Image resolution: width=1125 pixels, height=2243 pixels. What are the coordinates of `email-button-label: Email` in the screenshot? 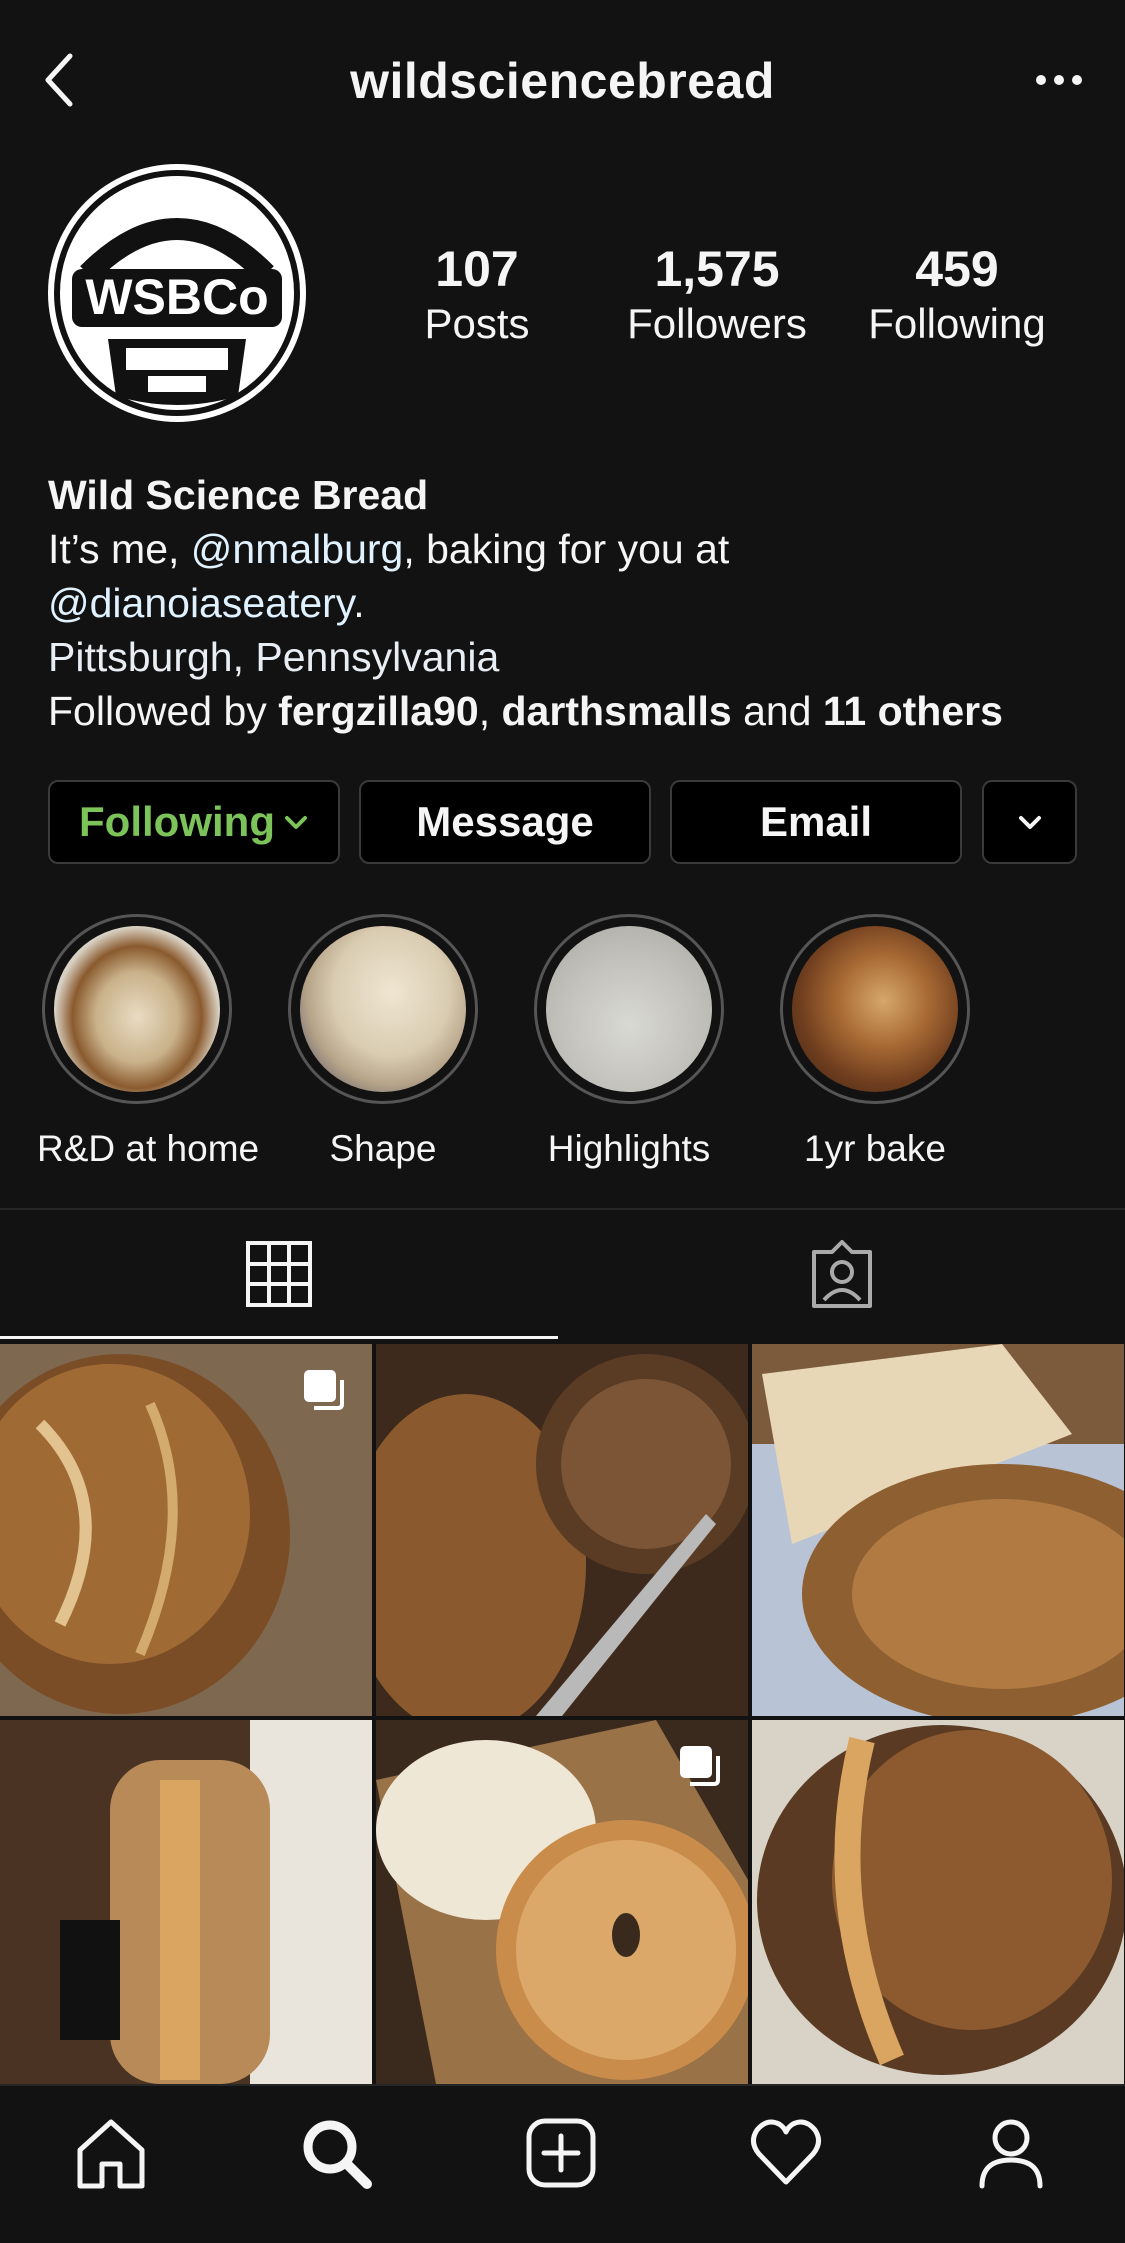 It's located at (816, 821).